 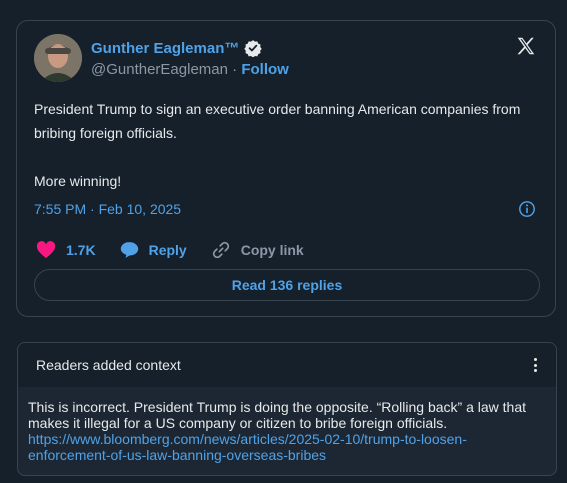 I want to click on reply-bubble-icon, so click(x=129, y=250).